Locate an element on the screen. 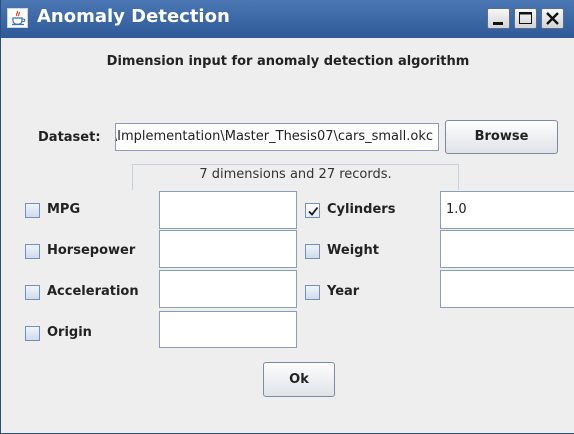  horsepower-input is located at coordinates (228, 249).